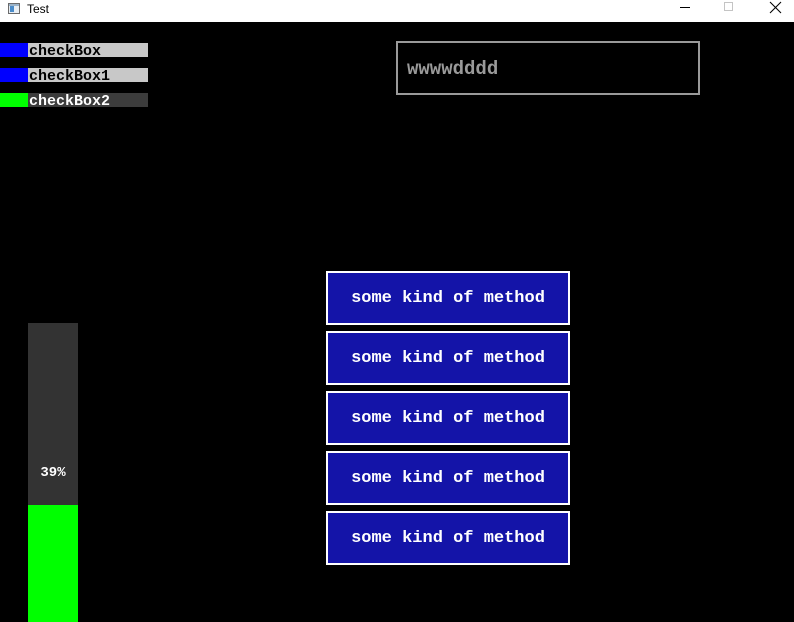 The height and width of the screenshot is (622, 794). Describe the element at coordinates (548, 68) in the screenshot. I see `text-input-field: wwwwdddd` at that location.